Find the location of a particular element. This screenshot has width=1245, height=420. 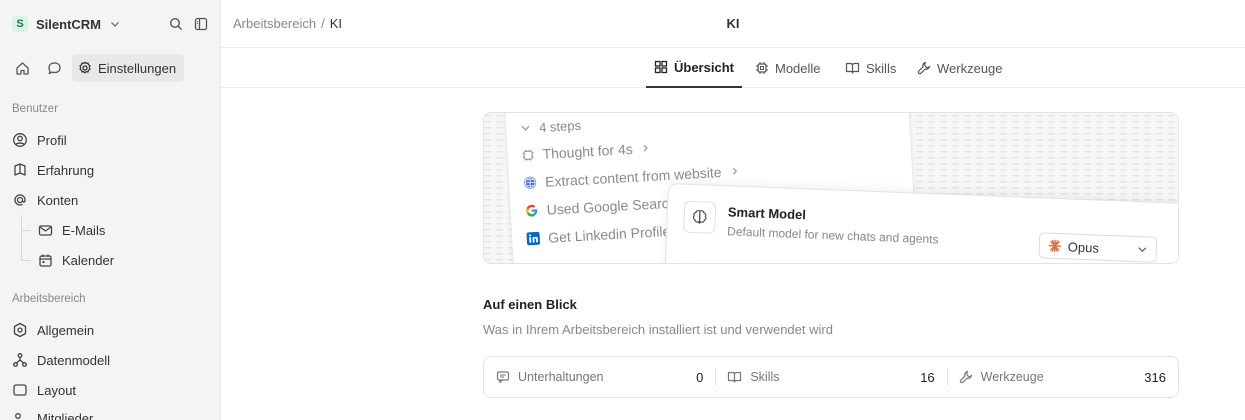

workspace-switcher: S SilentCRM is located at coordinates (110, 24).